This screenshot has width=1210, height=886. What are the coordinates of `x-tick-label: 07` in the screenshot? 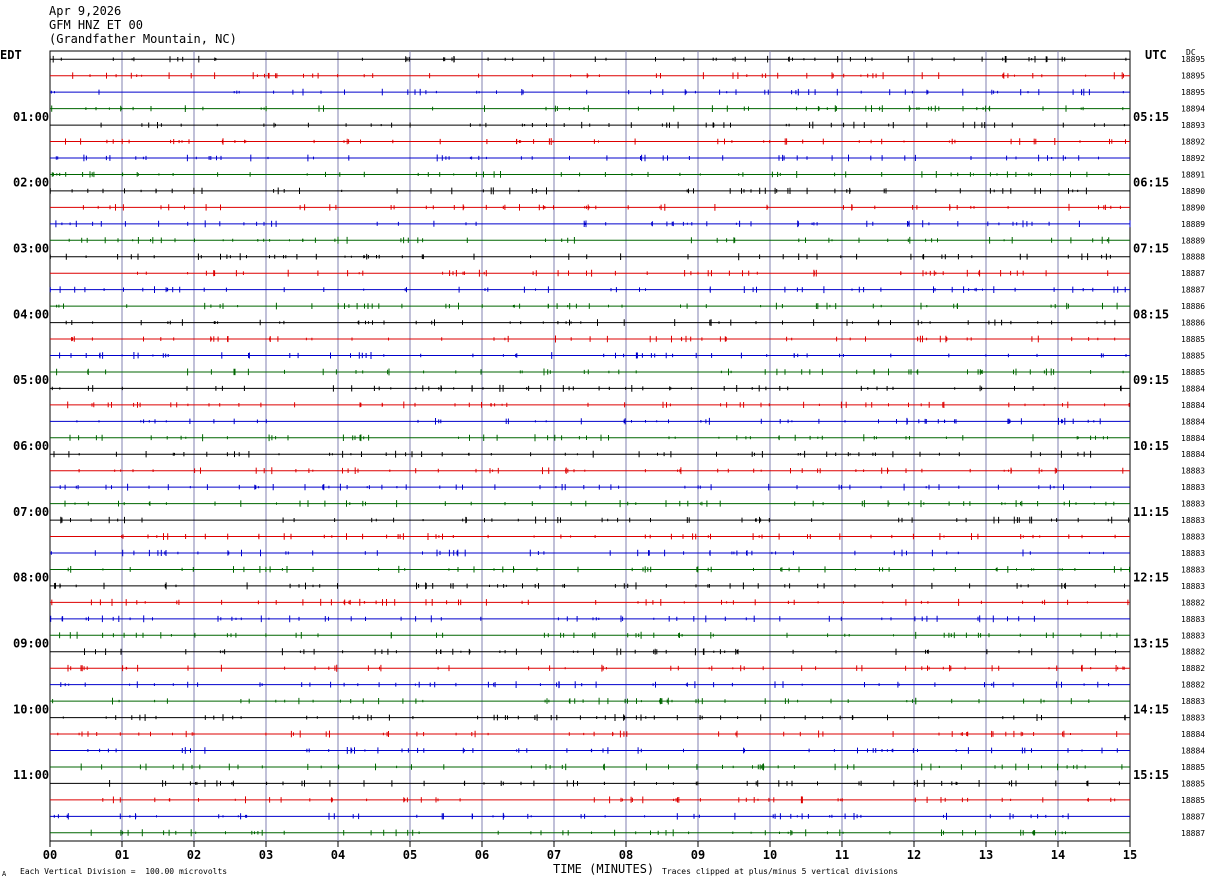 It's located at (554, 855).